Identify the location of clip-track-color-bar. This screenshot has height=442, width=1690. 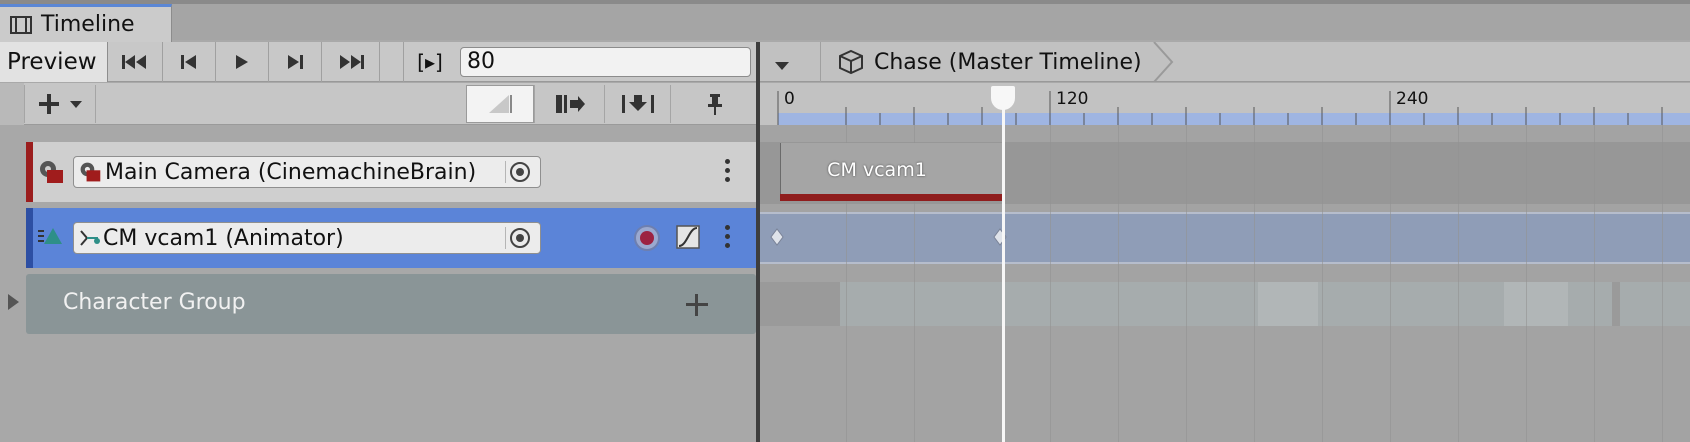
(891, 197).